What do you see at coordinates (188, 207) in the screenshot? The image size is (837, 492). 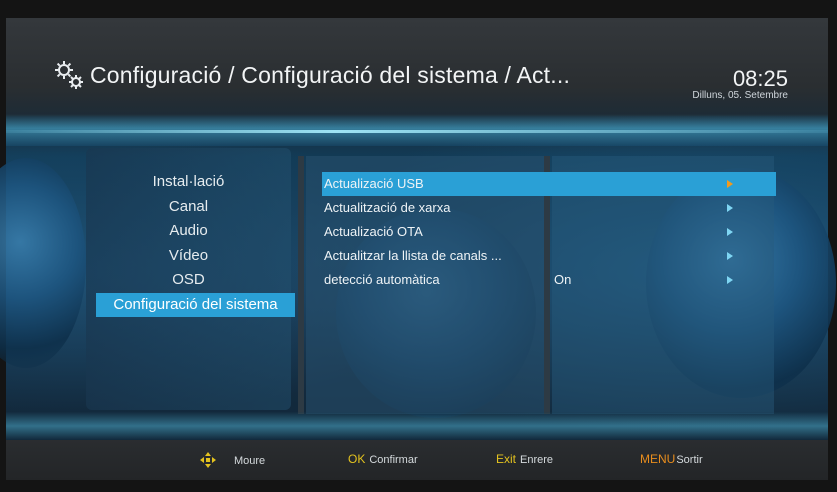 I see `menu-item-channel: Canal` at bounding box center [188, 207].